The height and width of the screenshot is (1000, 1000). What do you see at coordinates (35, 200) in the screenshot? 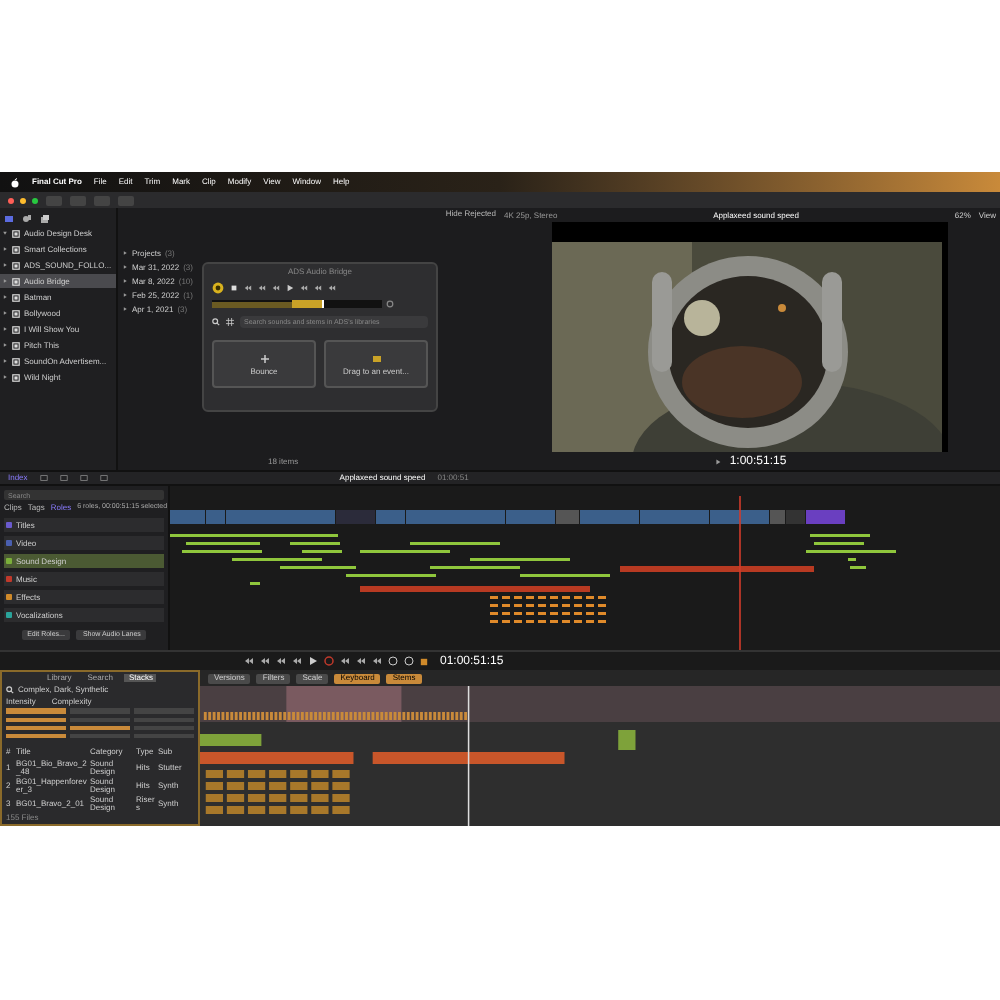
I see `zoom-button` at bounding box center [35, 200].